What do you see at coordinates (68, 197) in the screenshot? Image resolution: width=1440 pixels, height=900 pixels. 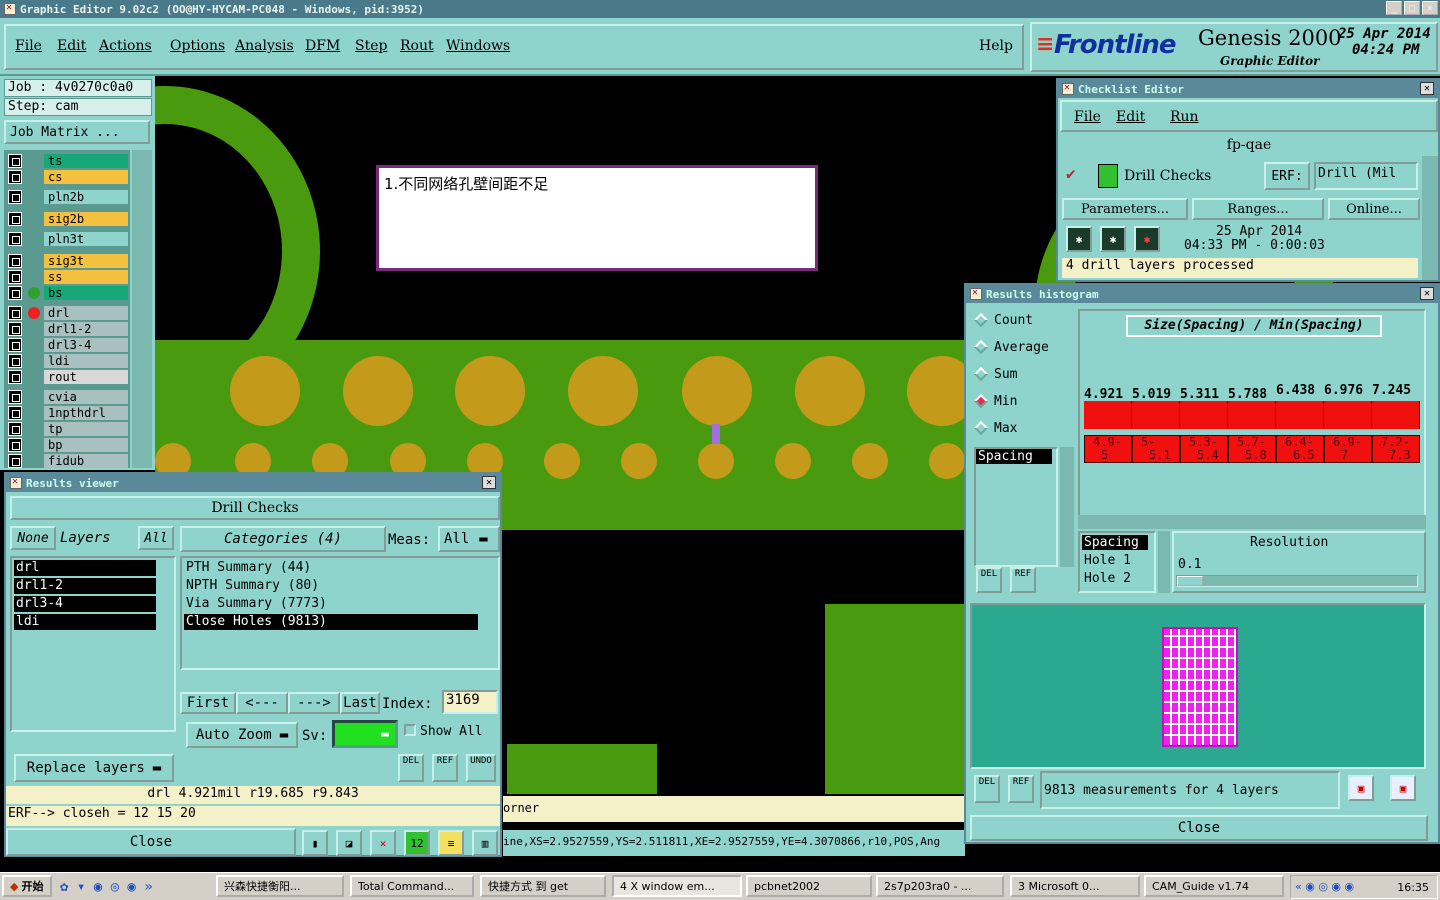 I see `layer-row-pln2b: pln2b` at bounding box center [68, 197].